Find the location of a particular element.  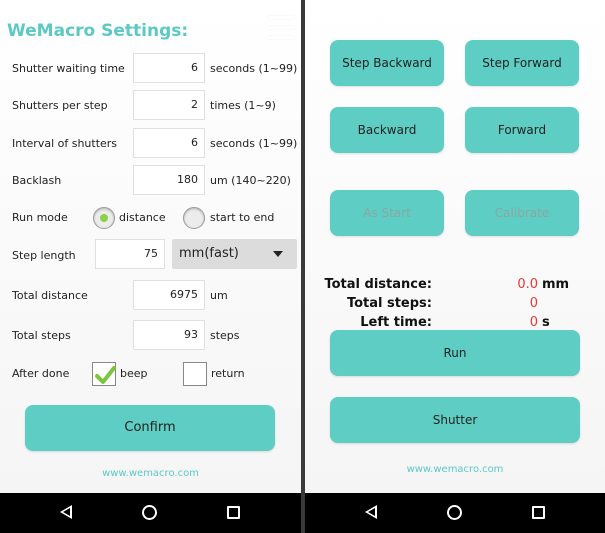

dropdown-arrow-icon is located at coordinates (278, 254).